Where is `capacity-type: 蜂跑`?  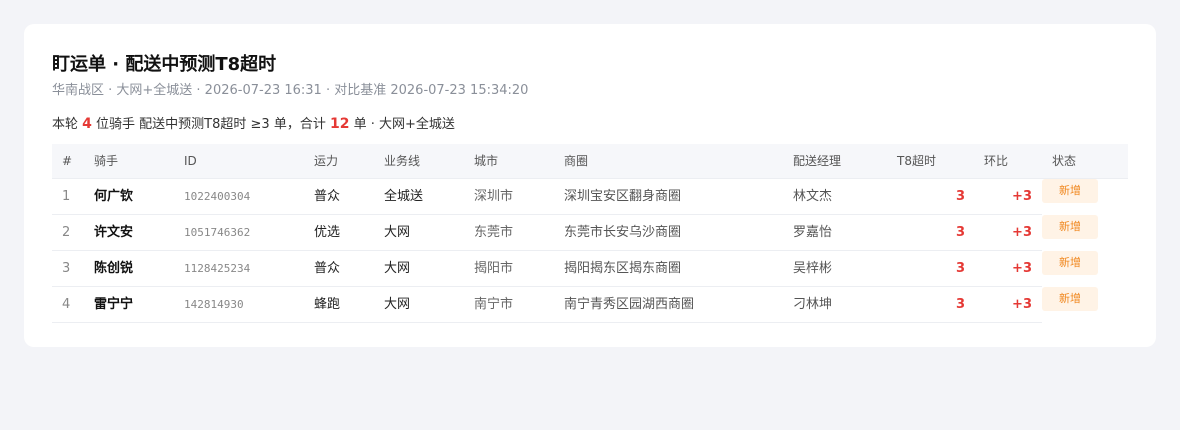 capacity-type: 蜂跑 is located at coordinates (327, 304).